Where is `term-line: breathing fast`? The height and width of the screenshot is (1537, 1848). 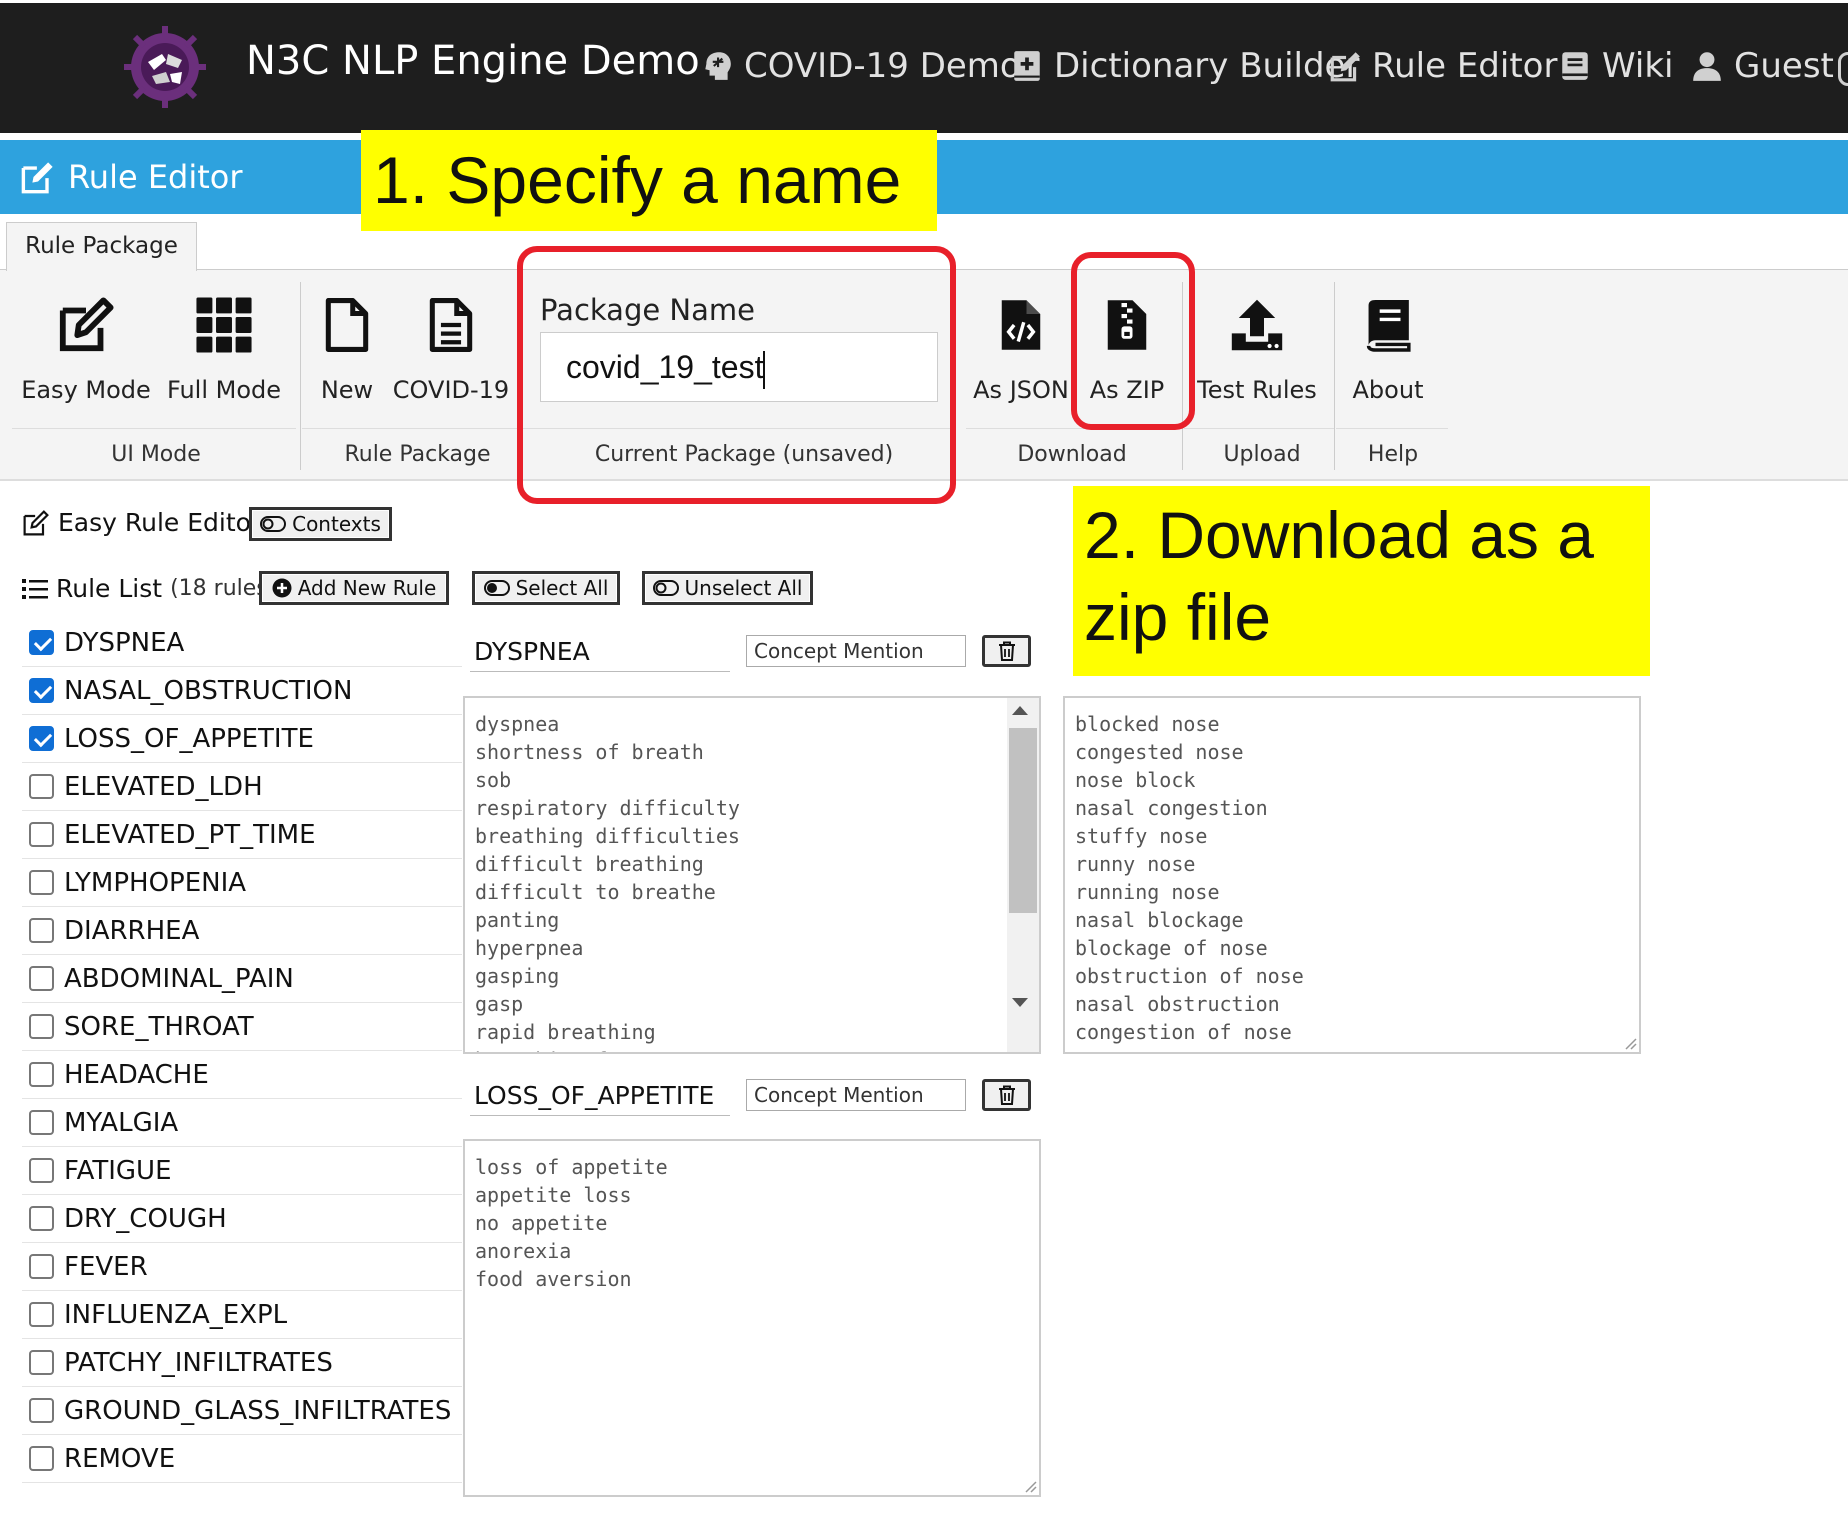 term-line: breathing fast is located at coordinates (737, 1049).